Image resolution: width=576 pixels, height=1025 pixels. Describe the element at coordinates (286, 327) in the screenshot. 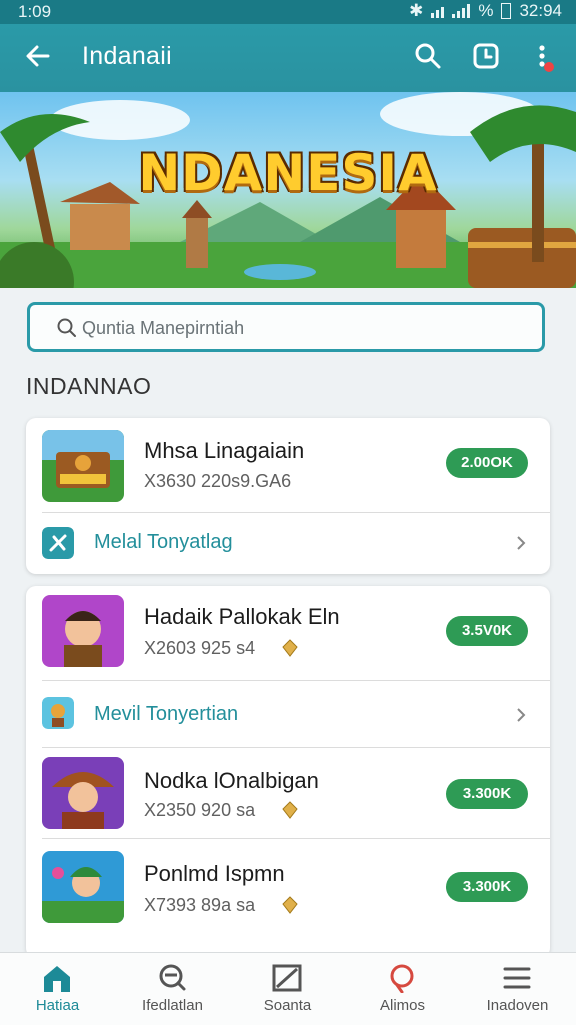

I see `search-input: Quntia Manepirntiah` at that location.